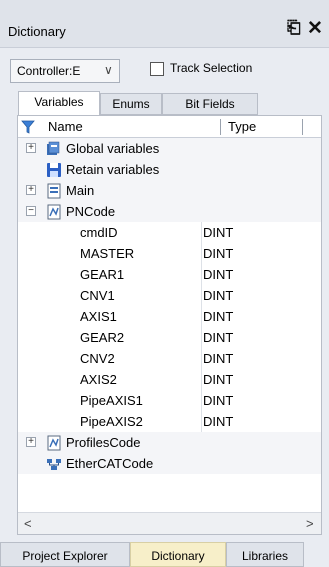 This screenshot has width=329, height=567. I want to click on close-icon: ✕, so click(315, 28).